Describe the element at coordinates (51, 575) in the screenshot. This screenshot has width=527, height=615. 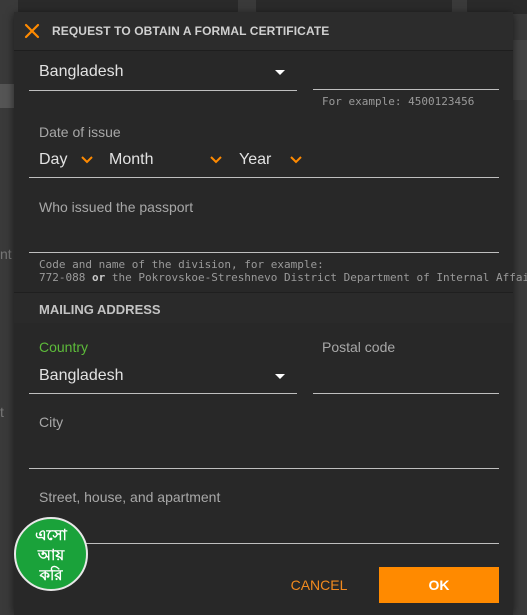
I see `logo-text: করি` at that location.